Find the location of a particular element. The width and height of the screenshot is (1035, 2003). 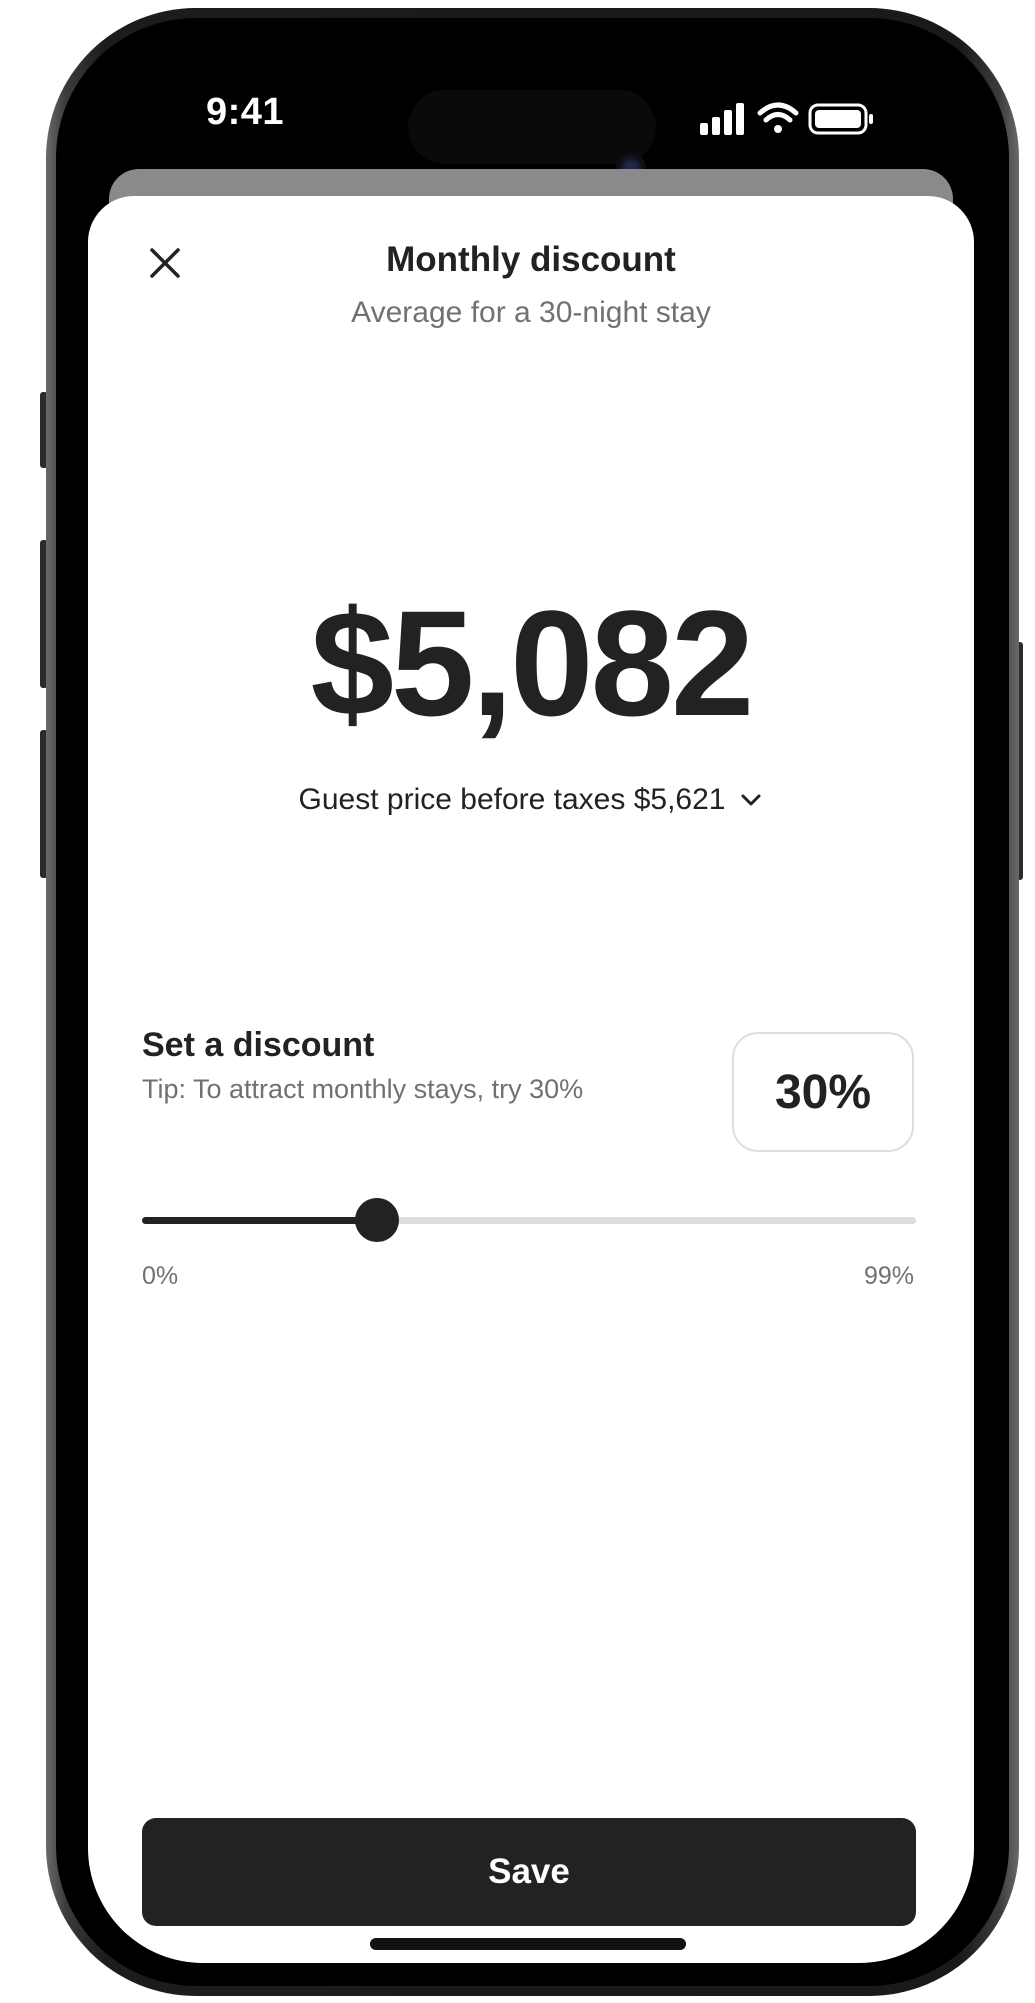

home-indicator is located at coordinates (528, 1944).